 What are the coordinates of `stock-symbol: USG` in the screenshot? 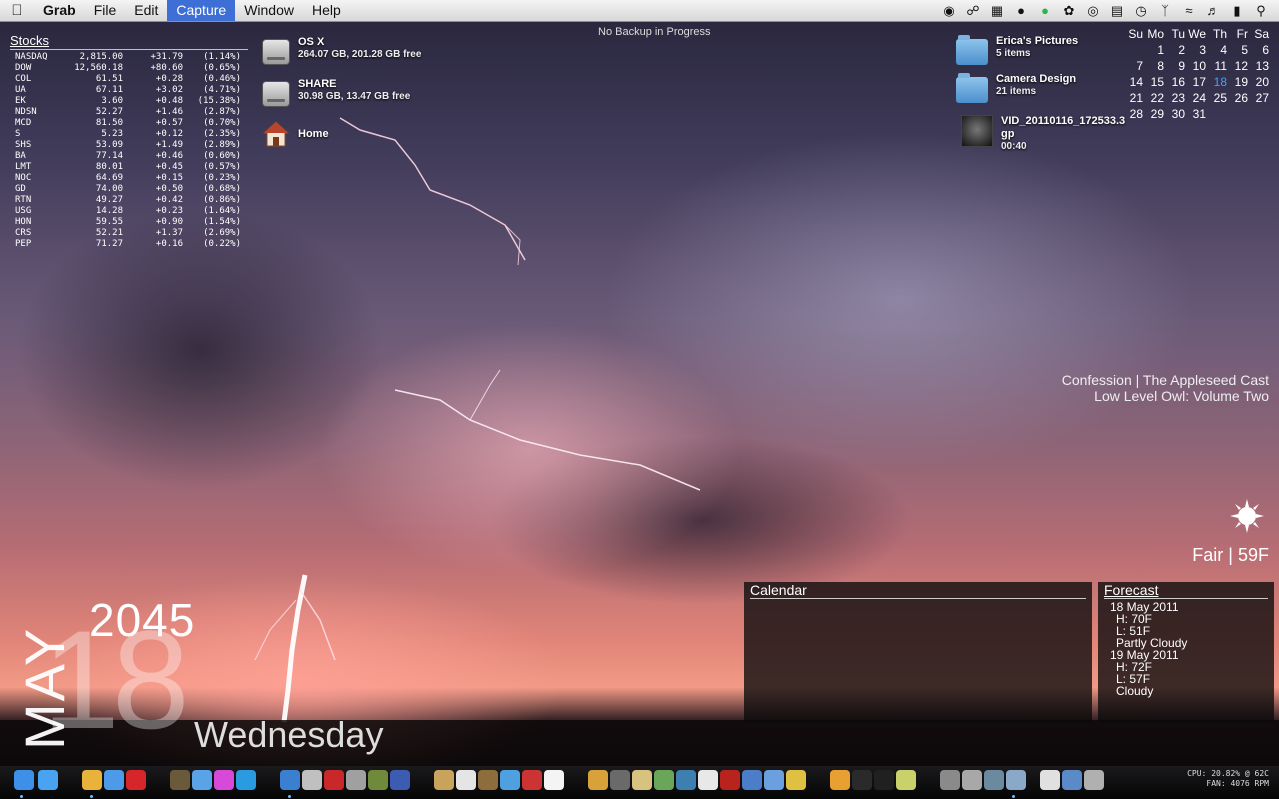 It's located at (23, 211).